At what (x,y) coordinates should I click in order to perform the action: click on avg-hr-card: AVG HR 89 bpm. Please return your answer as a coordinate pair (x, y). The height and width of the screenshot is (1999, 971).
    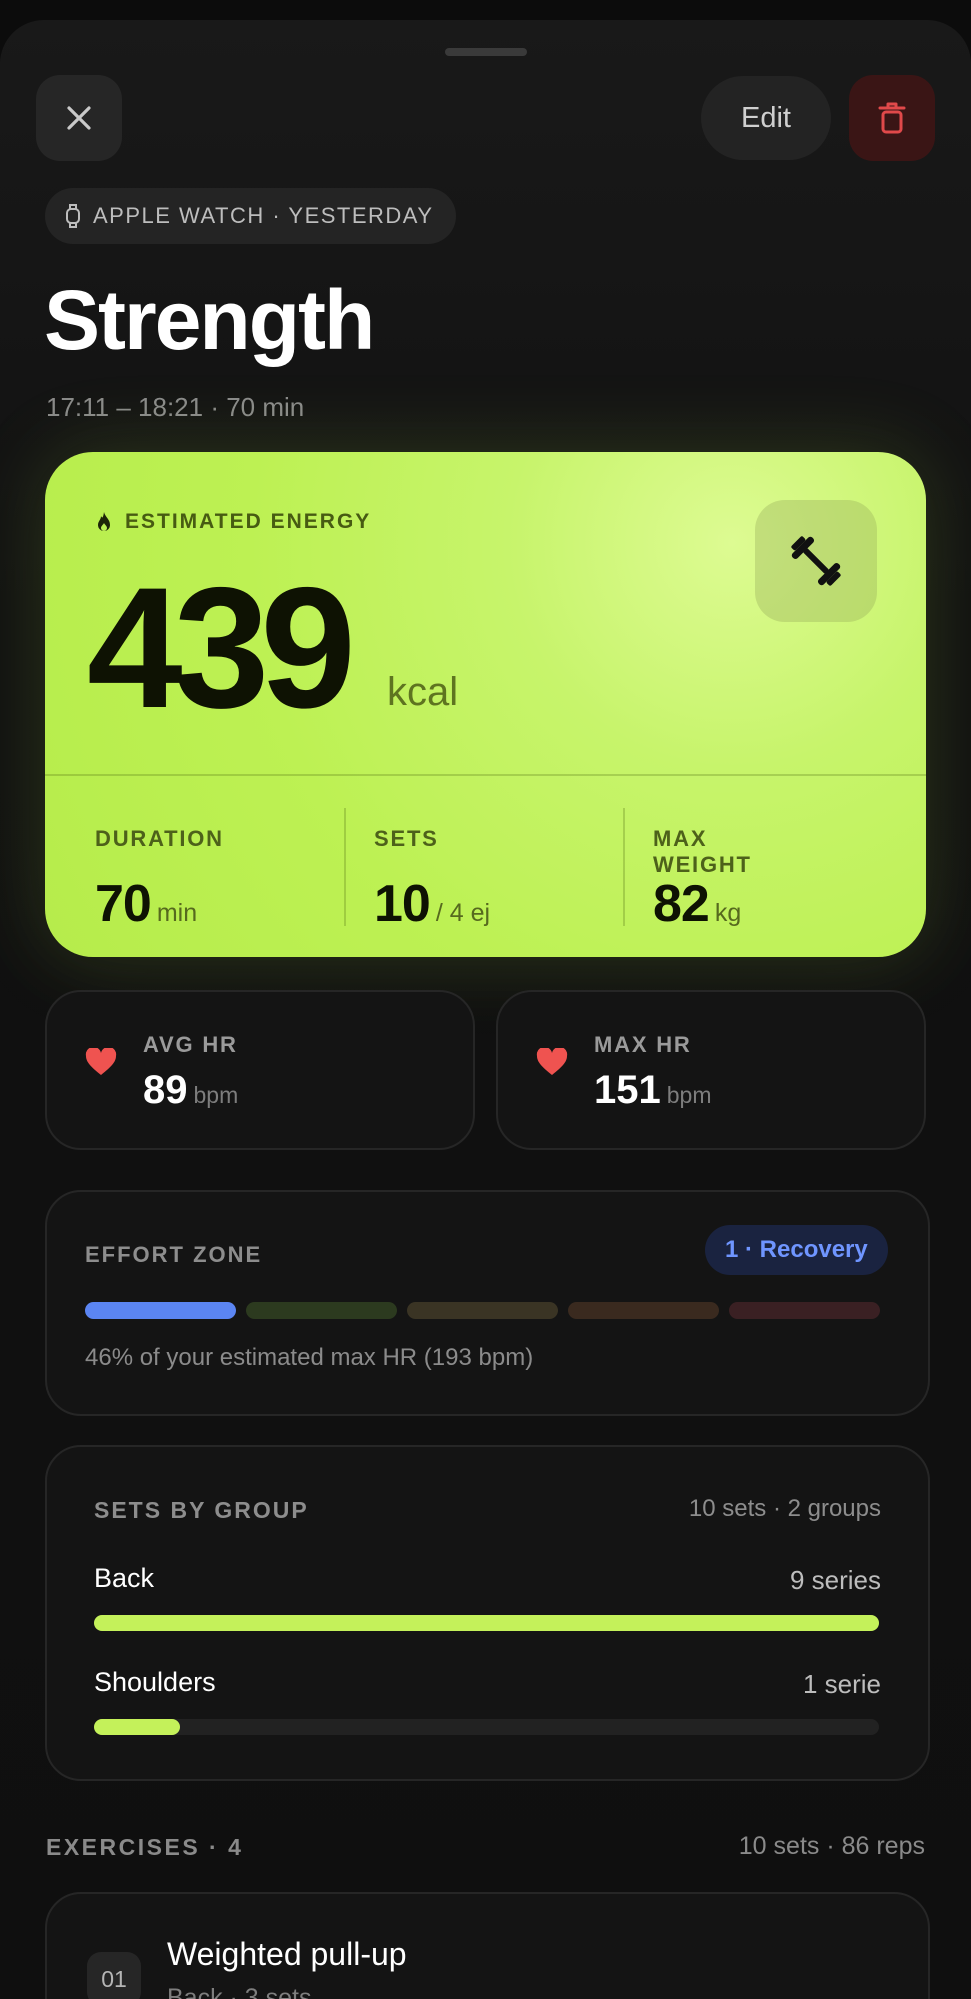
    Looking at the image, I should click on (260, 1070).